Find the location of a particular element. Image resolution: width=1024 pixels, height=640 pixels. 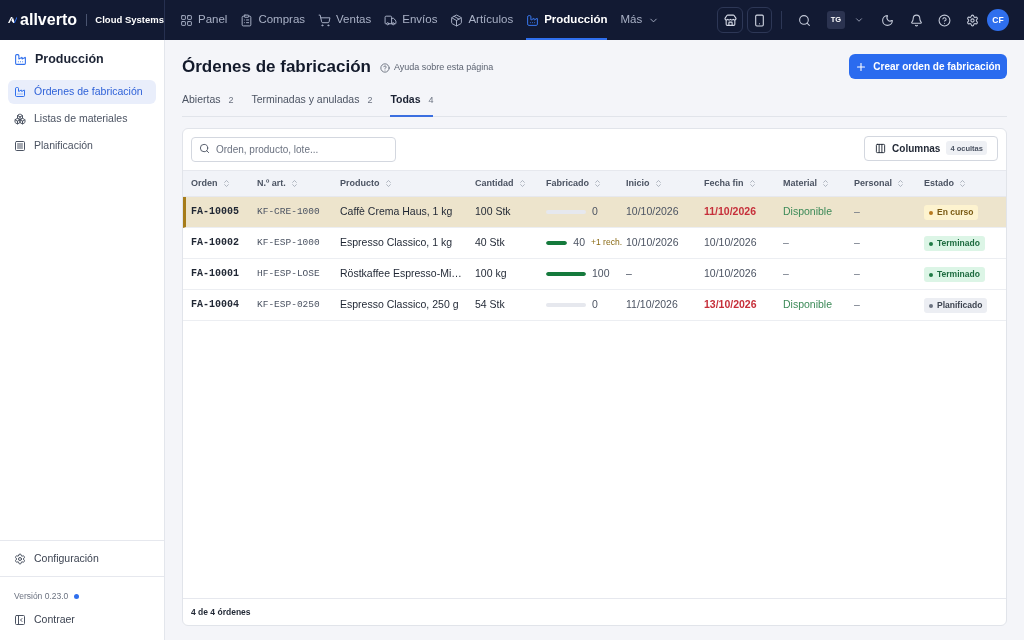

cart-icon is located at coordinates (325, 20).